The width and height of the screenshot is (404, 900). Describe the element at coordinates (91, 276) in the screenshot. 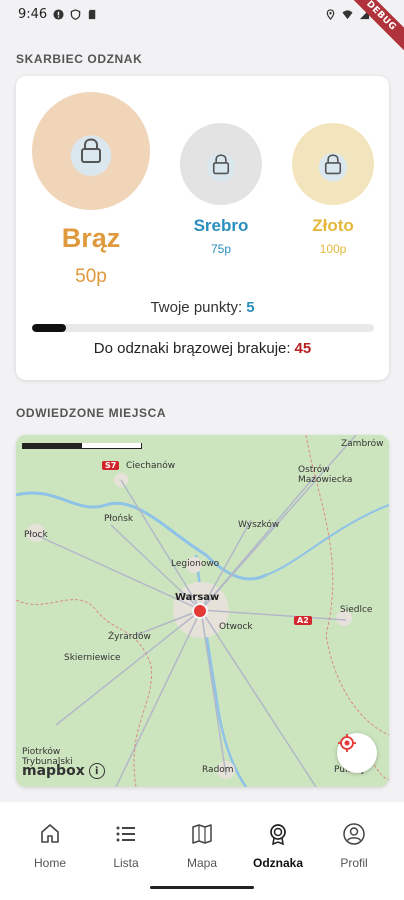

I see `bronze-medal-points: 50p` at that location.